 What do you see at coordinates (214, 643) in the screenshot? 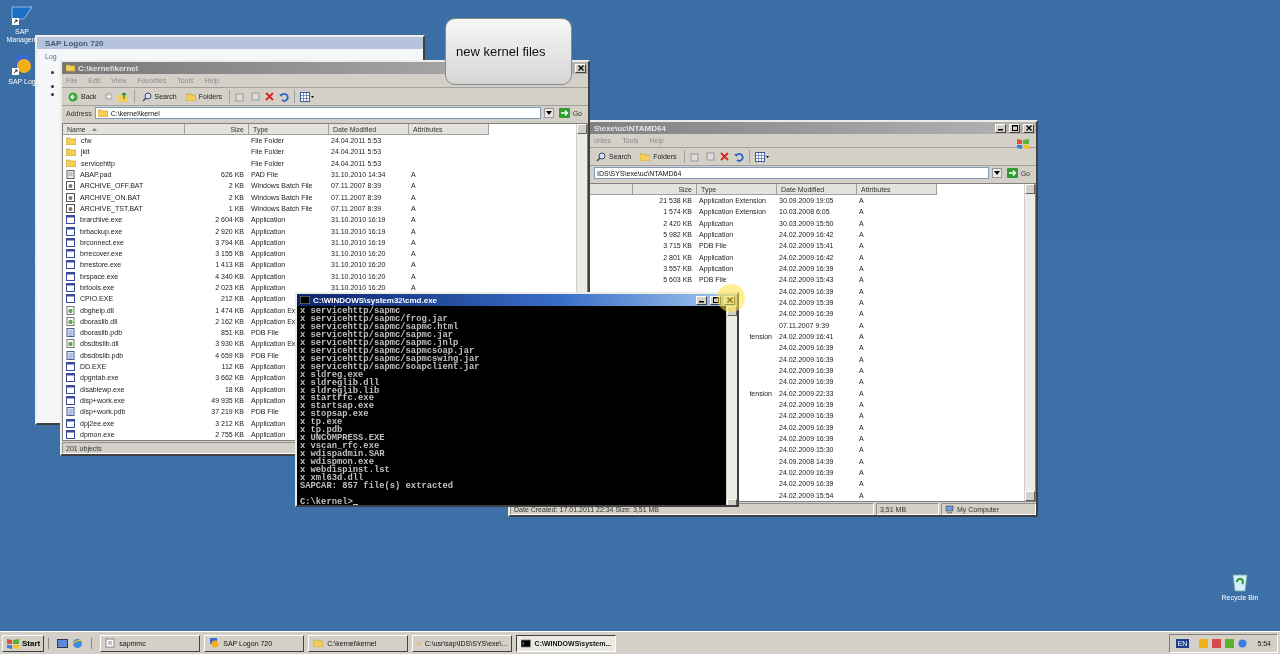
I see `logon-icon` at bounding box center [214, 643].